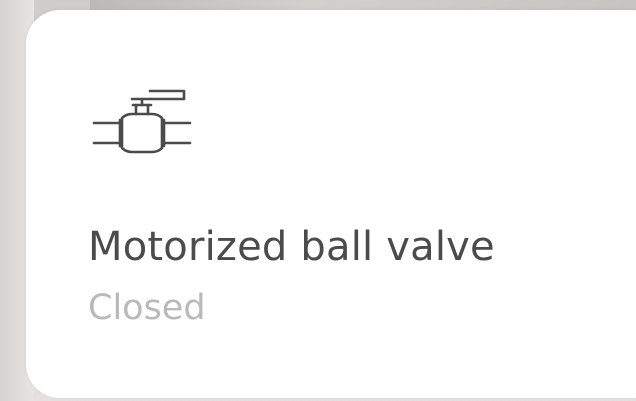  What do you see at coordinates (147, 308) in the screenshot?
I see `device-status: Closed` at bounding box center [147, 308].